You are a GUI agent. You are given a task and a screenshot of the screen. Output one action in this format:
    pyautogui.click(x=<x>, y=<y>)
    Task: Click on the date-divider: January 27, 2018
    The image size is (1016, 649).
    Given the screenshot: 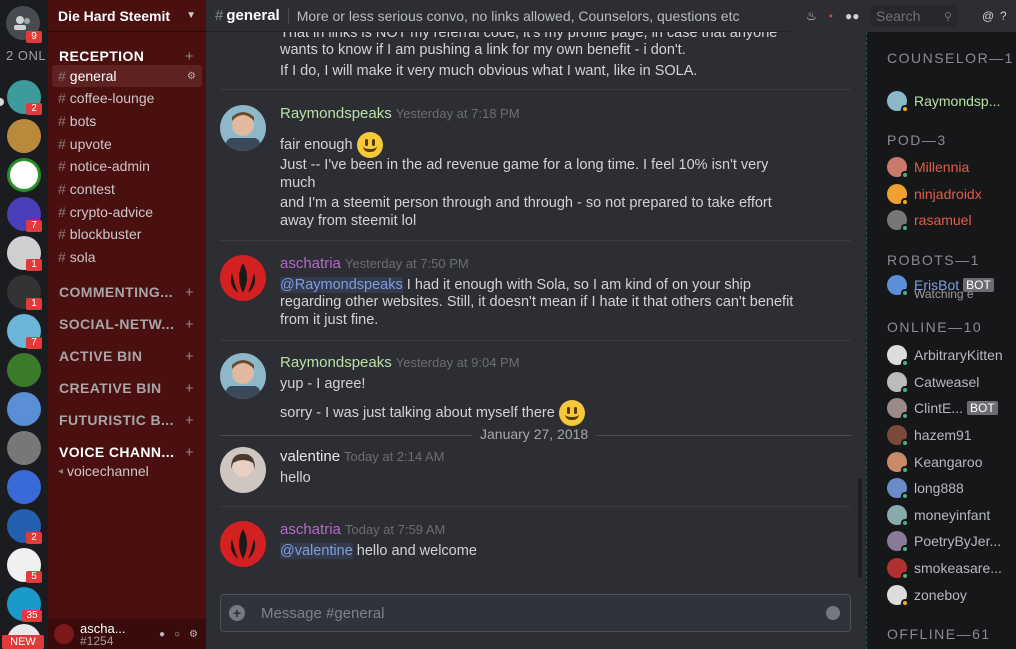 What is the action you would take?
    pyautogui.click(x=535, y=434)
    